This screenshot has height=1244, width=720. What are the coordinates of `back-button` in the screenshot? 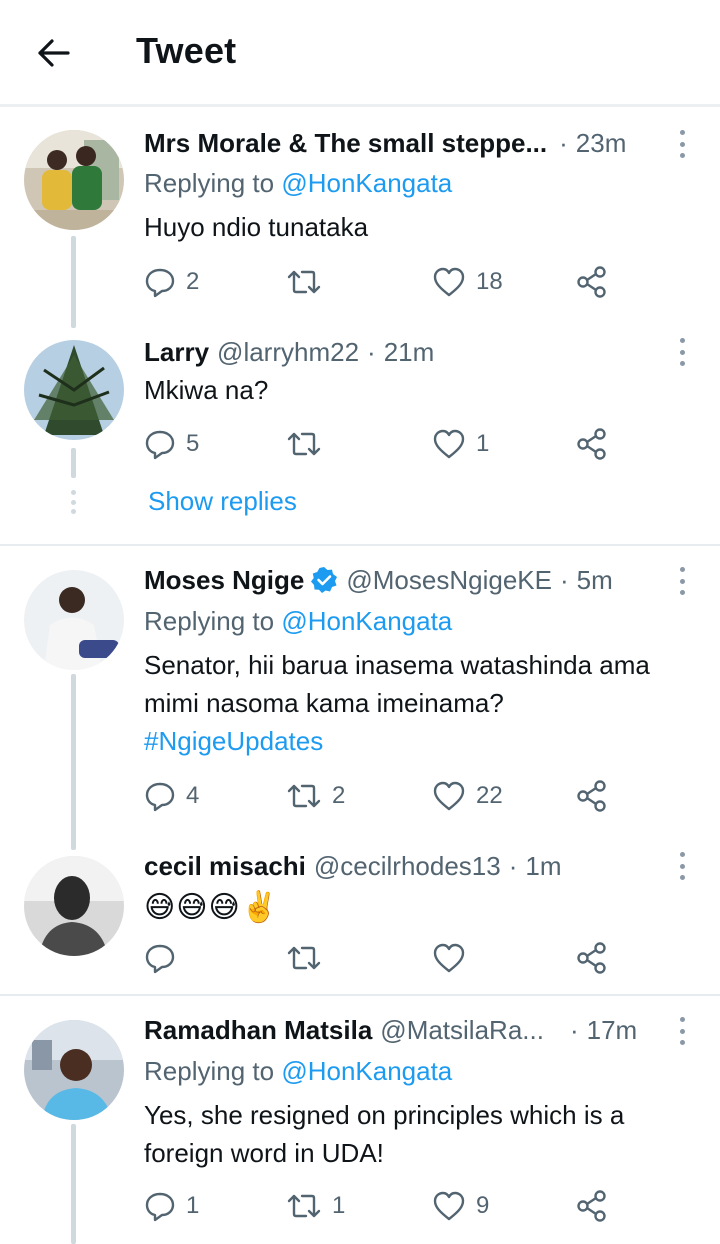 It's located at (53, 53).